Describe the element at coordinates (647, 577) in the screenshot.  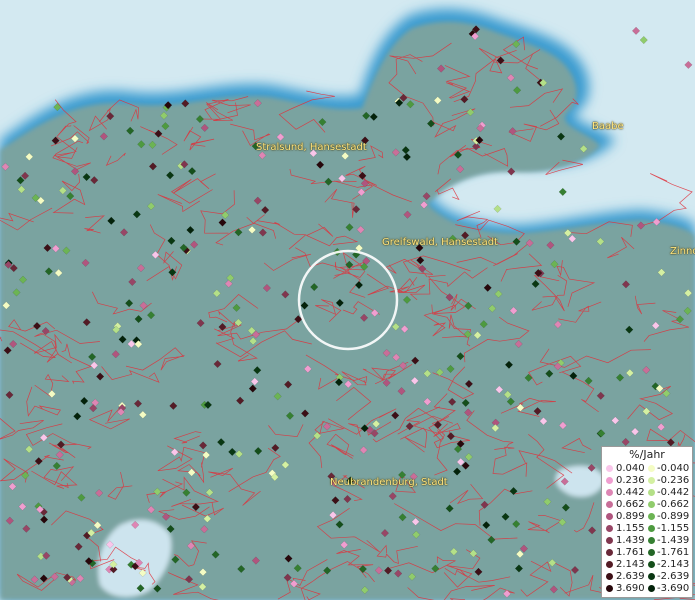
I see `legend-item-negative-9: -2.639` at that location.